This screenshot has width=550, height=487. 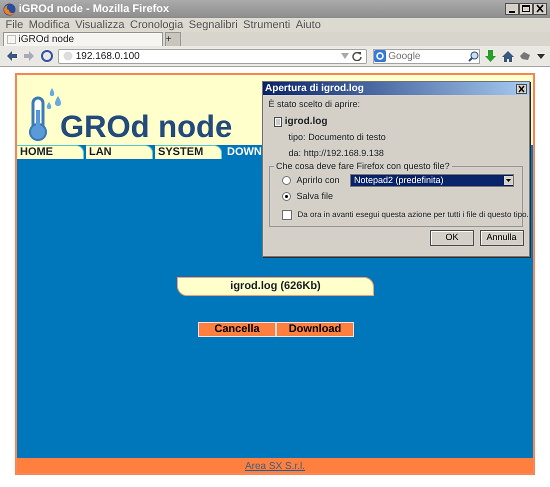 What do you see at coordinates (12, 56) in the screenshot?
I see `back-icon` at bounding box center [12, 56].